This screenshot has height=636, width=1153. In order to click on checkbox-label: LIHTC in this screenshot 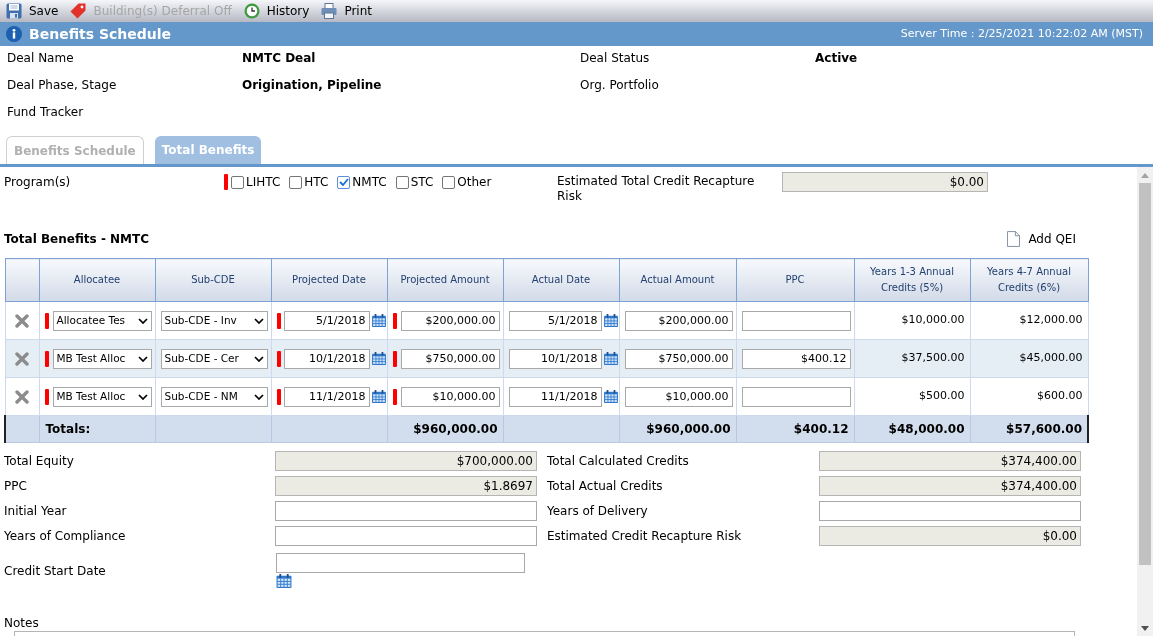, I will do `click(263, 182)`.